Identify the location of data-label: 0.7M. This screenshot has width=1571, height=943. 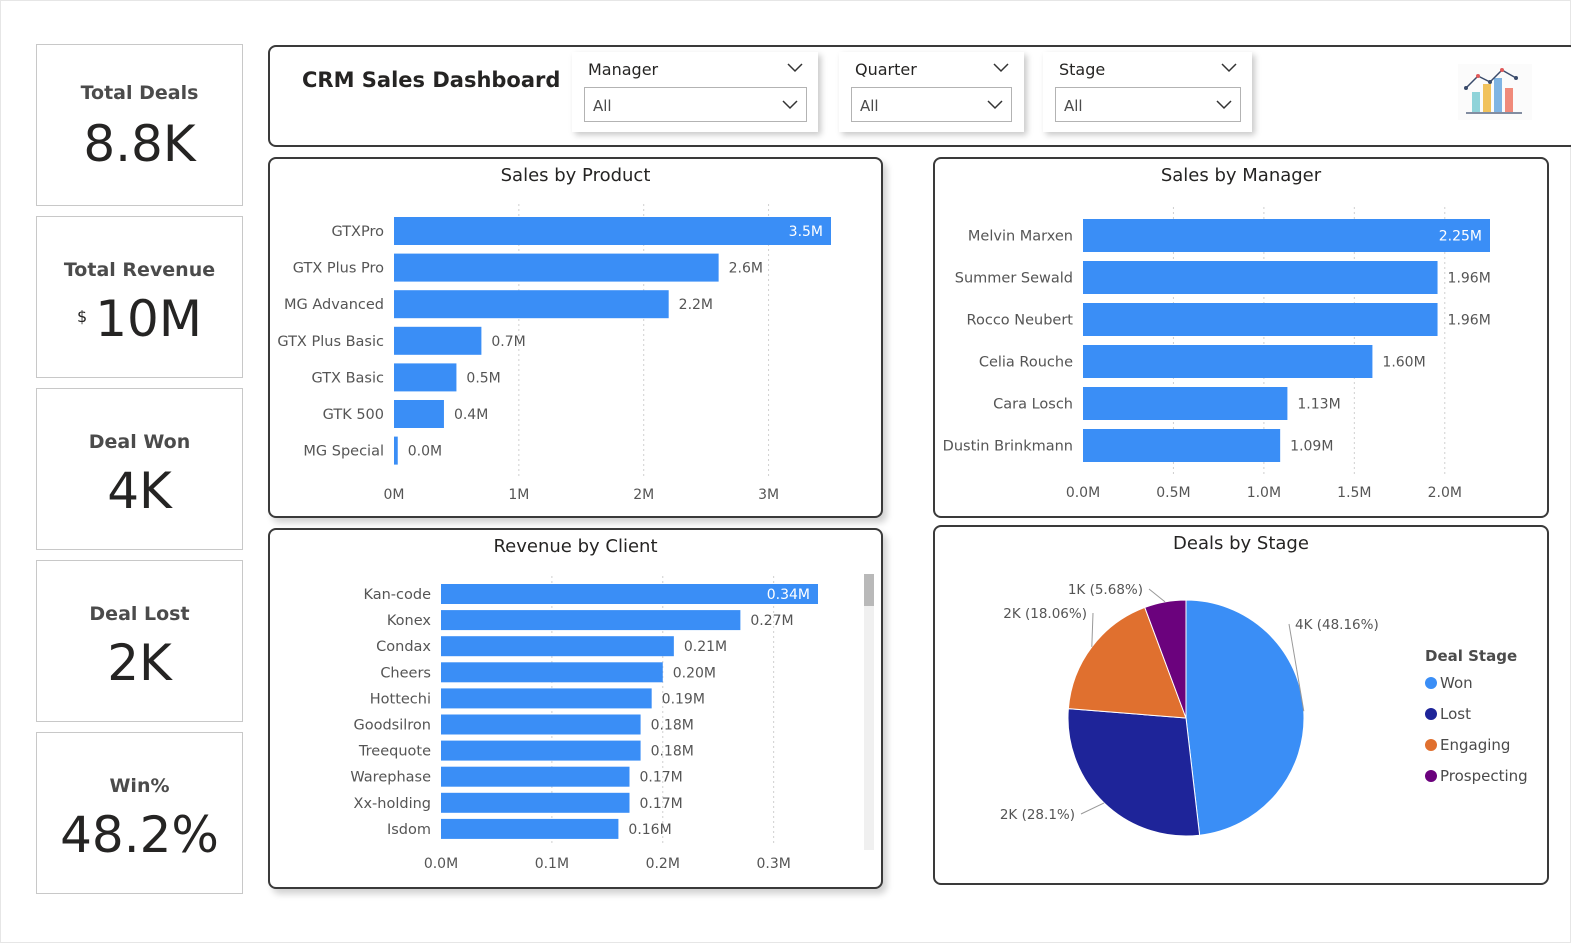
(508, 342).